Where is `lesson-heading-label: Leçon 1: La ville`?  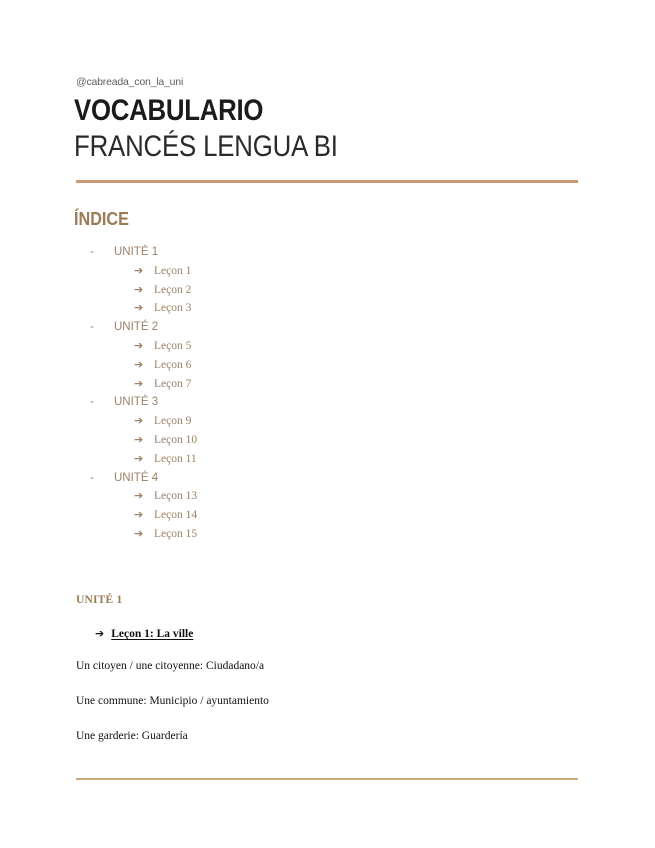 lesson-heading-label: Leçon 1: La ville is located at coordinates (152, 634).